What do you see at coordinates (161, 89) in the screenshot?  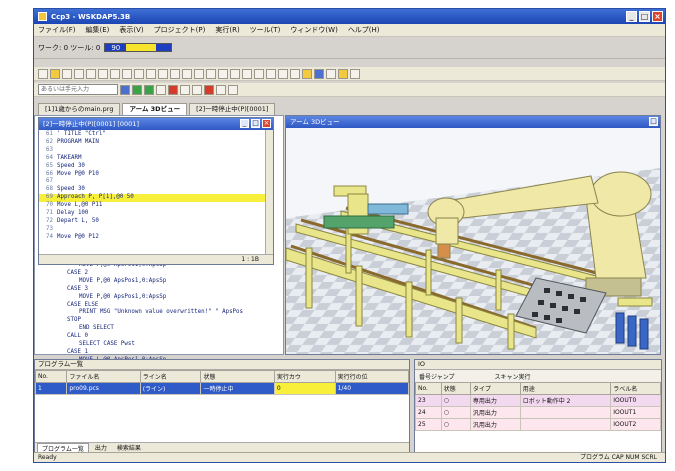 I see `pause-icon` at bounding box center [161, 89].